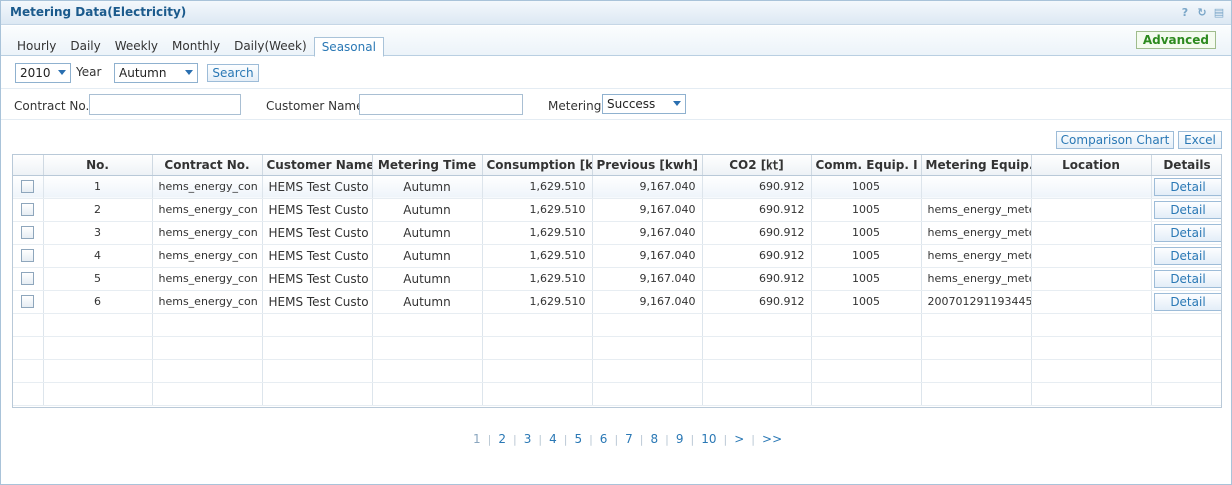 The height and width of the screenshot is (485, 1232). What do you see at coordinates (617, 394) in the screenshot?
I see `empty-row` at bounding box center [617, 394].